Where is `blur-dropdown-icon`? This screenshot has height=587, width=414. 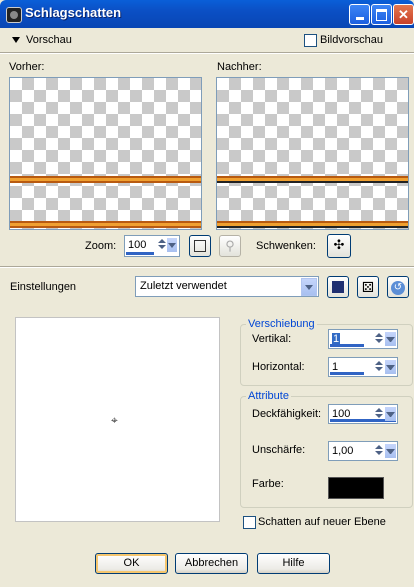
blur-dropdown-icon is located at coordinates (390, 451).